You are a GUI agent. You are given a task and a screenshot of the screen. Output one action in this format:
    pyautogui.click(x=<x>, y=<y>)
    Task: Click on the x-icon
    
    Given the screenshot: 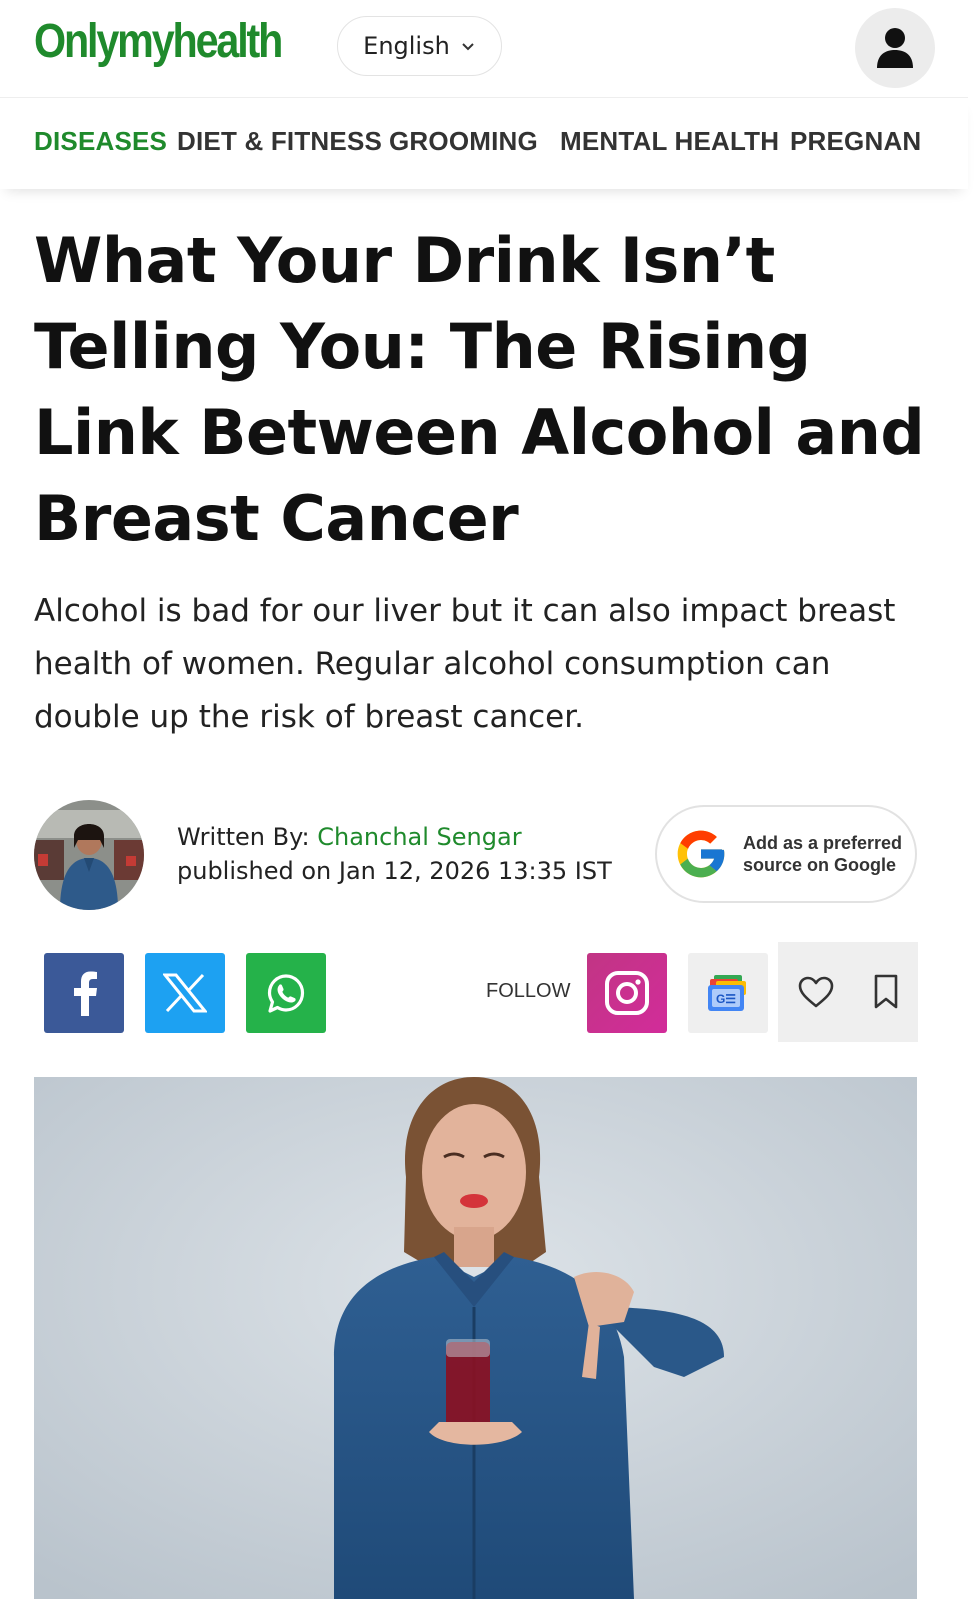 What is the action you would take?
    pyautogui.click(x=185, y=993)
    